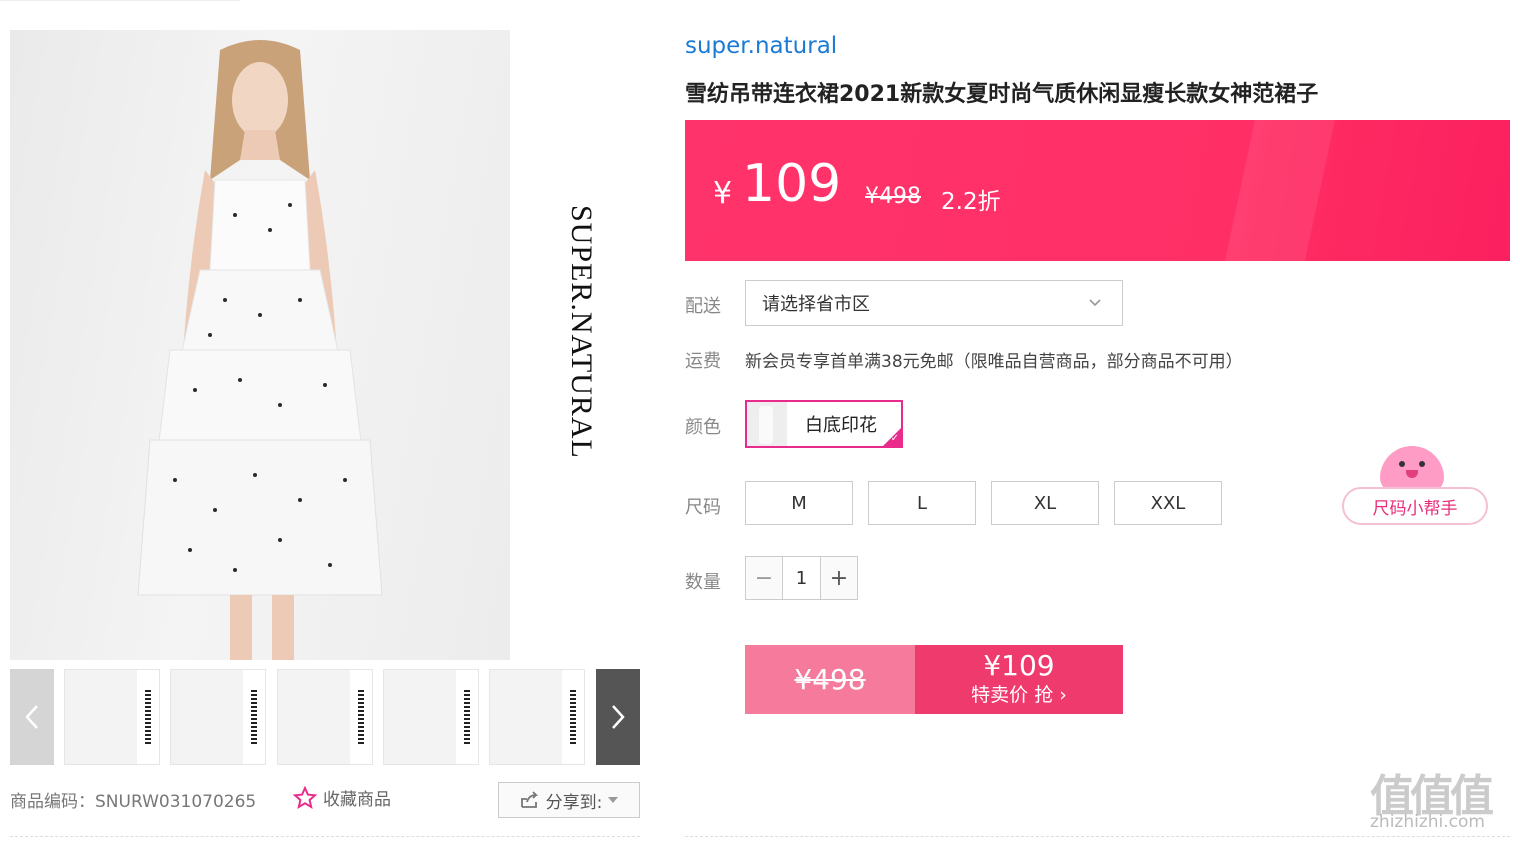 The image size is (1520, 842). I want to click on chevron-left-icon, so click(31, 717).